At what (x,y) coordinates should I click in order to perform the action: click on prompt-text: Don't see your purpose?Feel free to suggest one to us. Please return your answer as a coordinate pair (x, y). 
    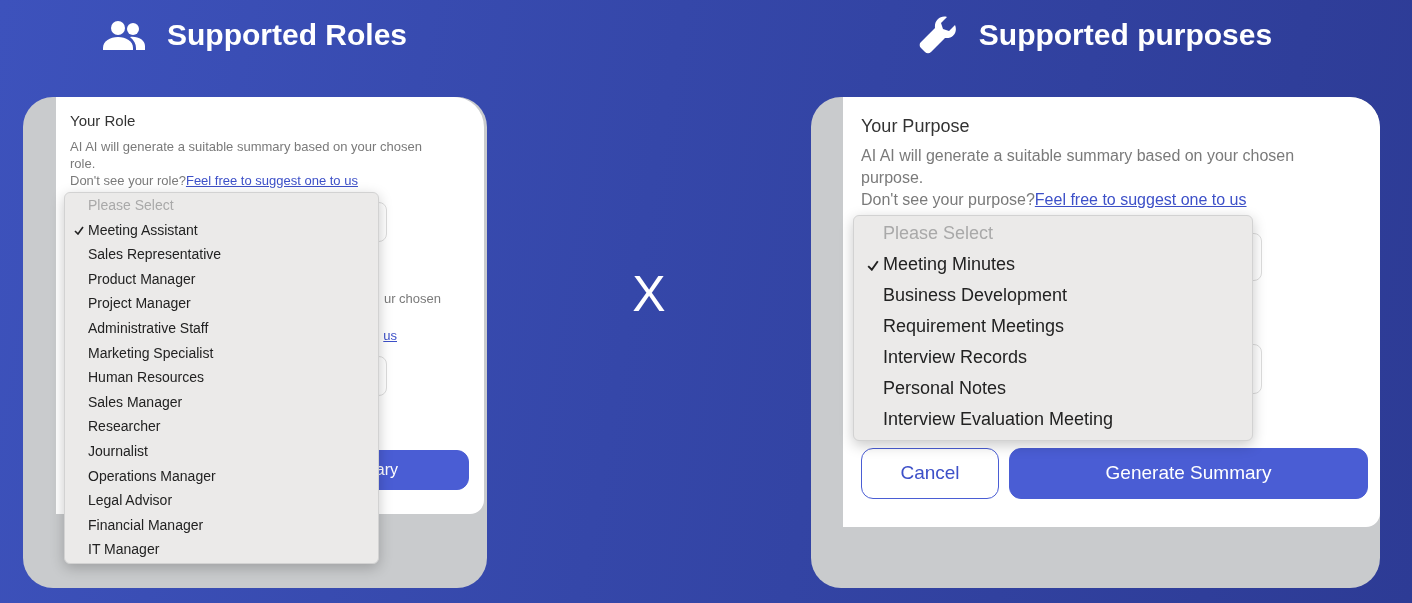
    Looking at the image, I should click on (1054, 200).